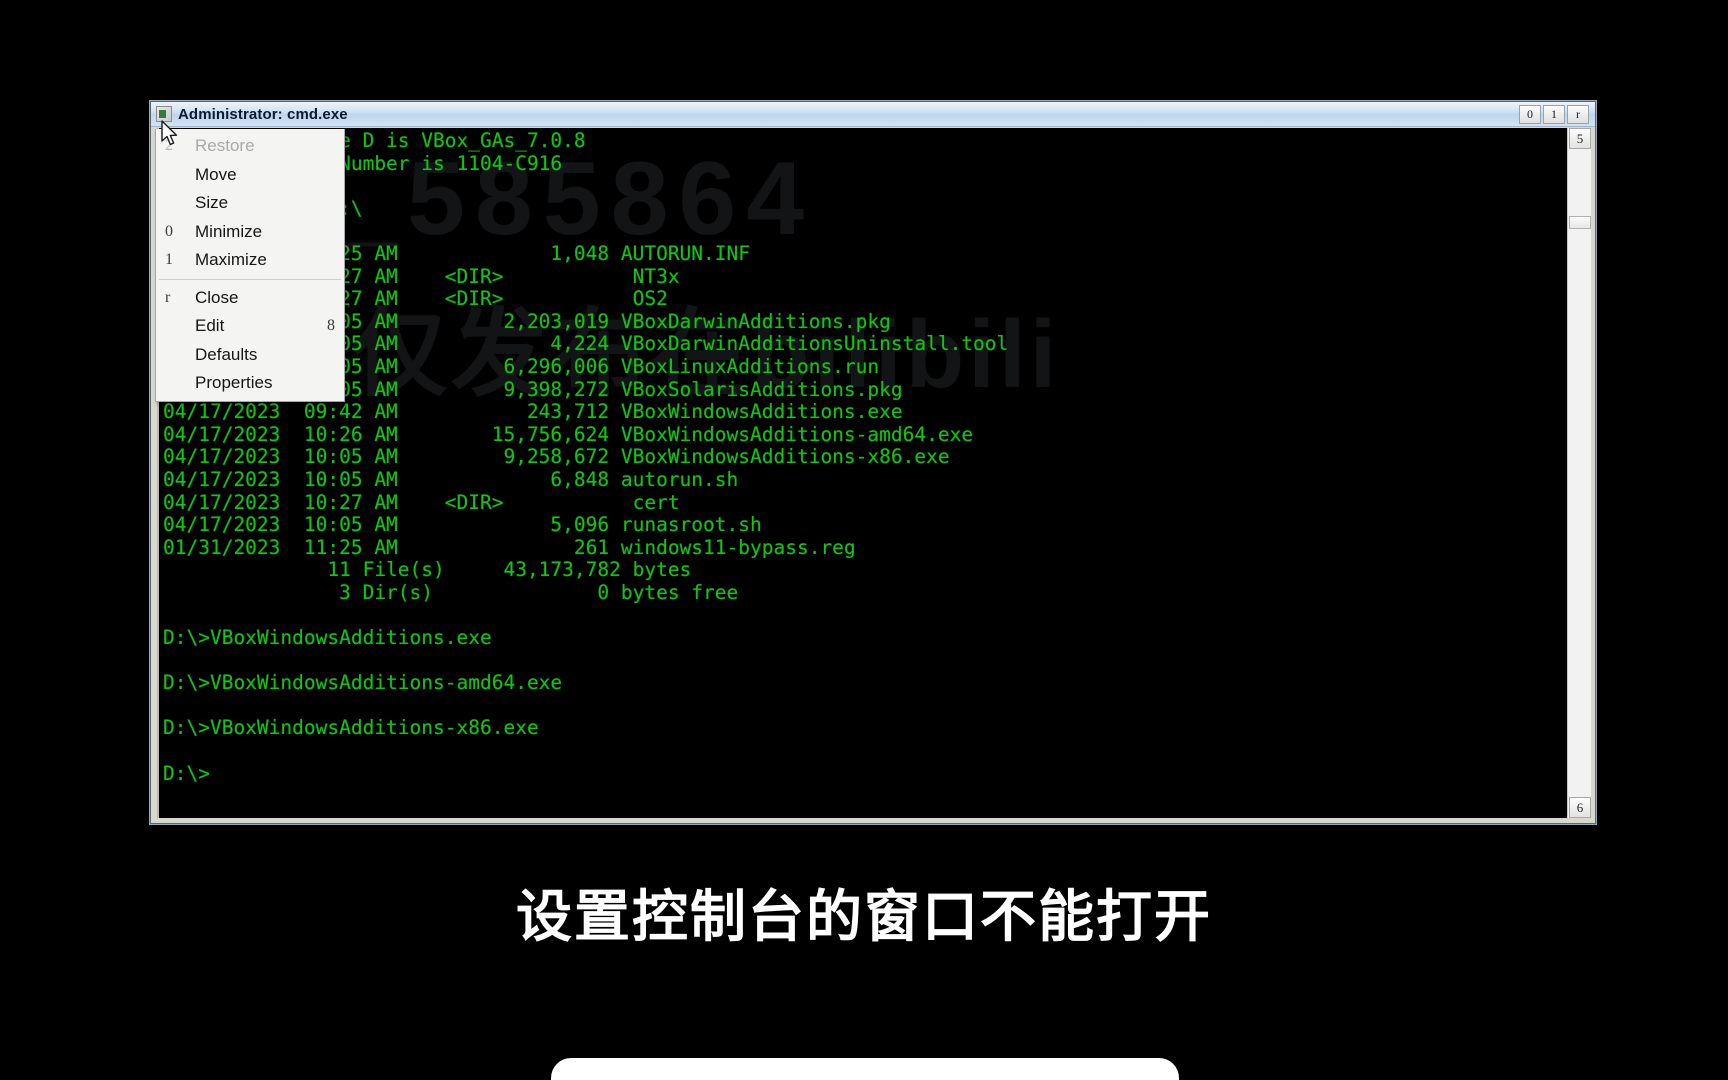 Image resolution: width=1728 pixels, height=1080 pixels. Describe the element at coordinates (169, 146) in the screenshot. I see `menu-accel-restore: 2` at that location.